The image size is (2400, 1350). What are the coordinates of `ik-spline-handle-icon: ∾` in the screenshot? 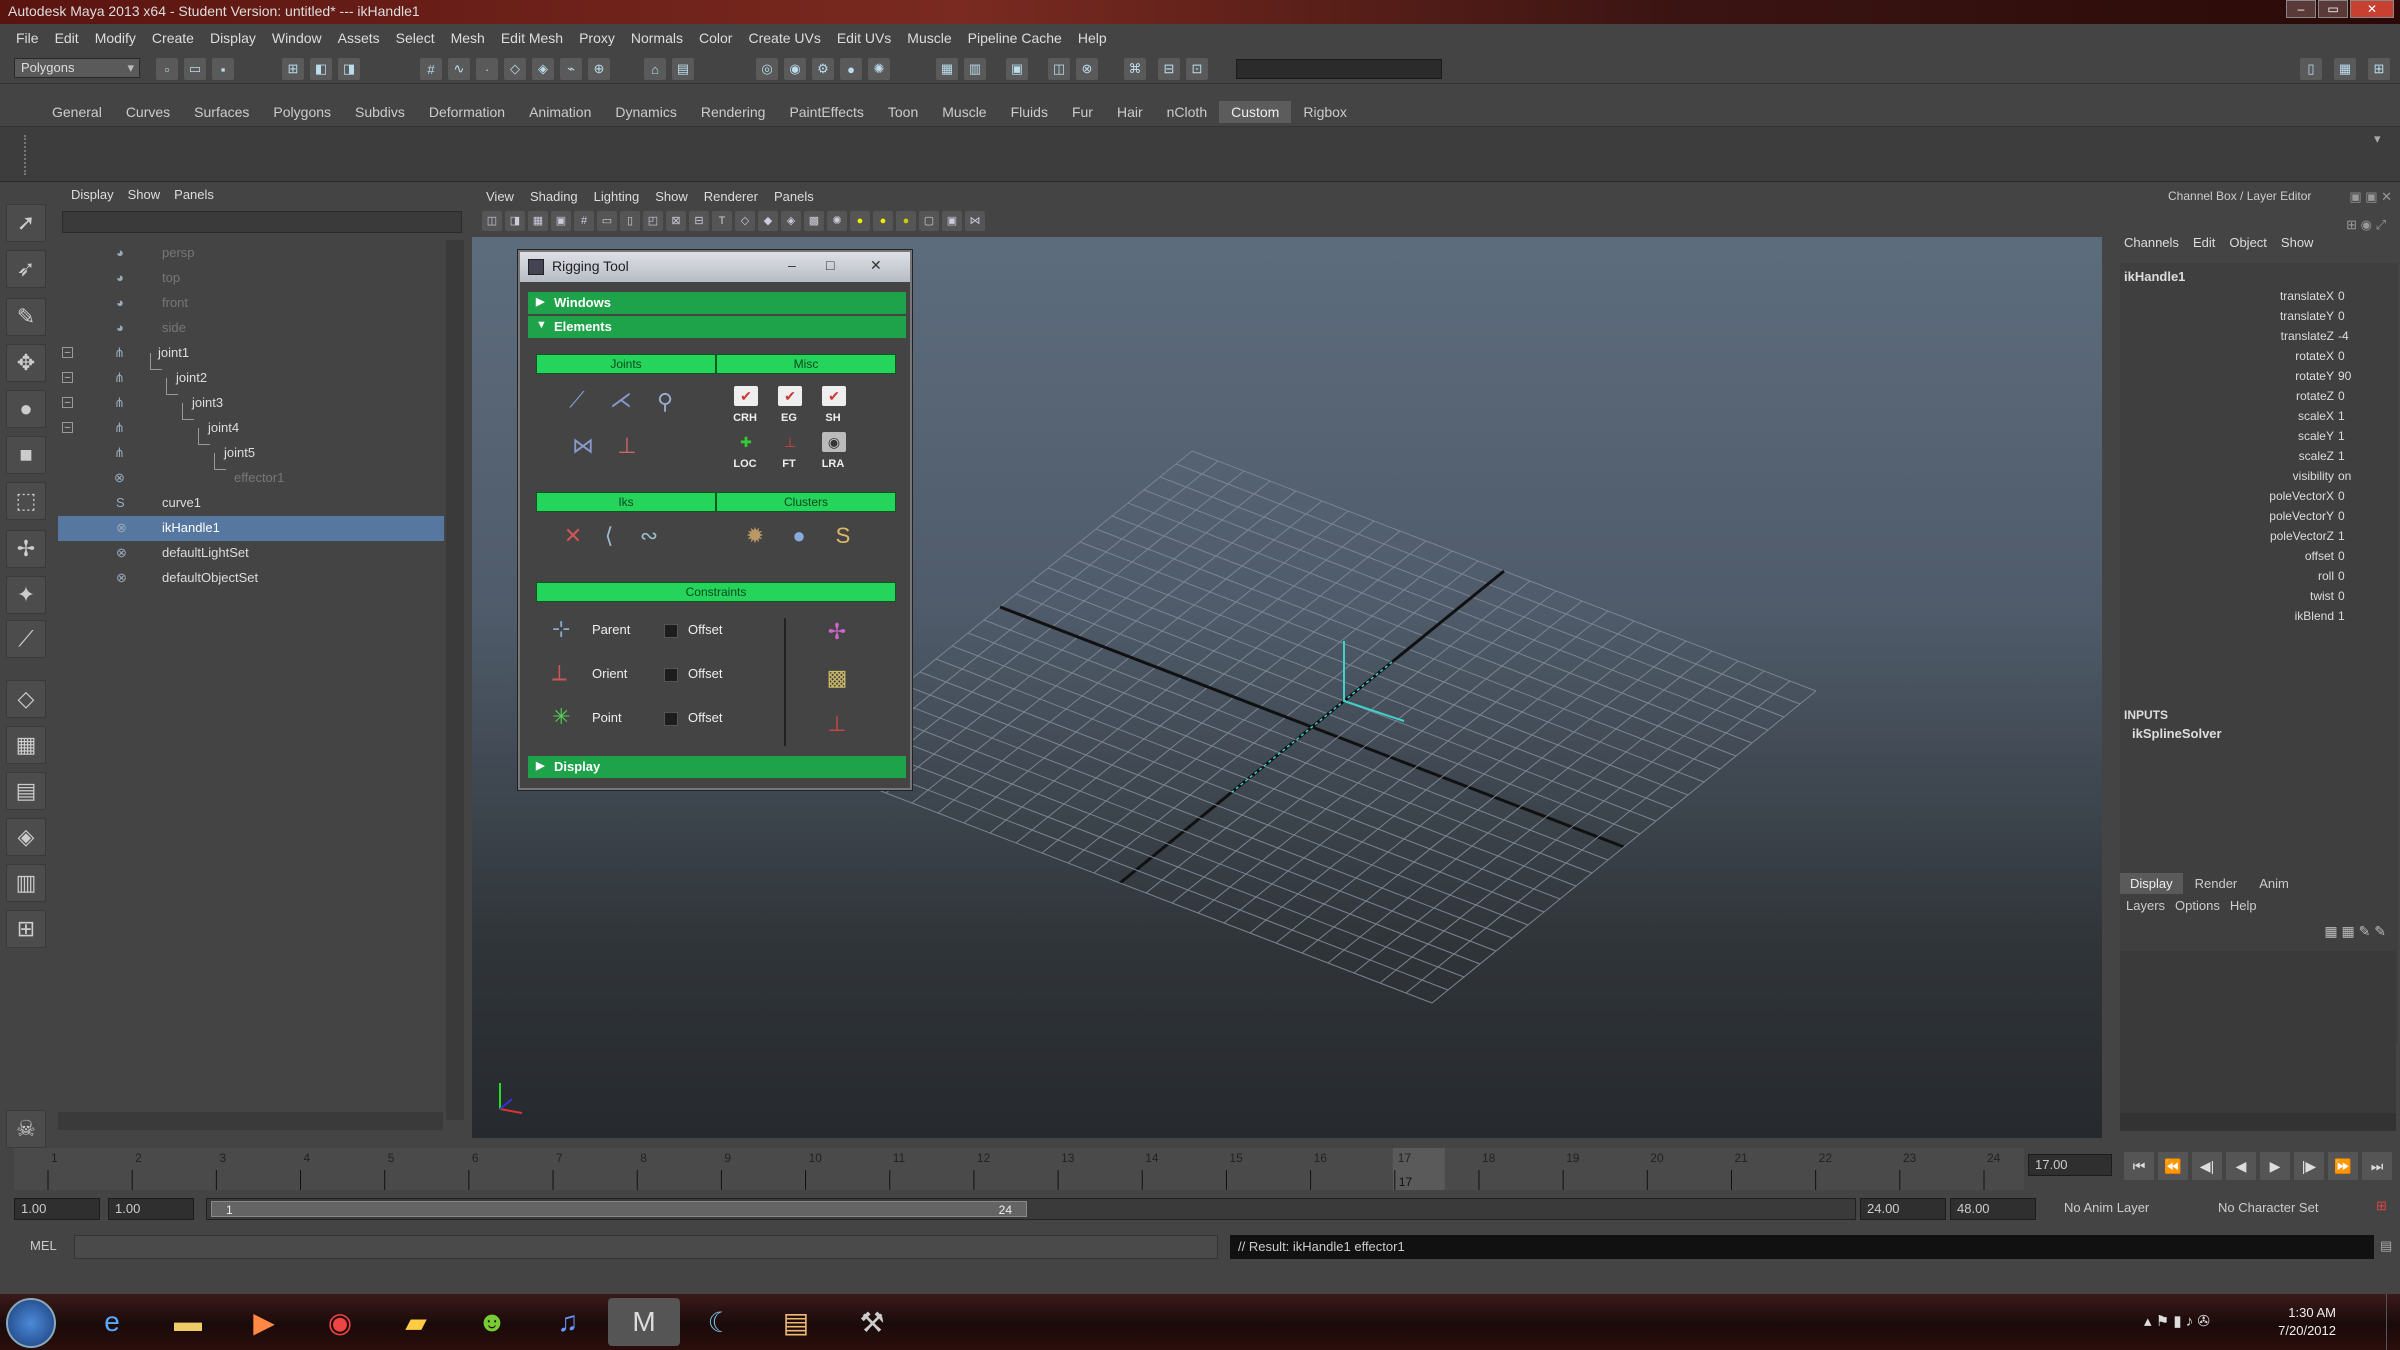 It's located at (649, 536).